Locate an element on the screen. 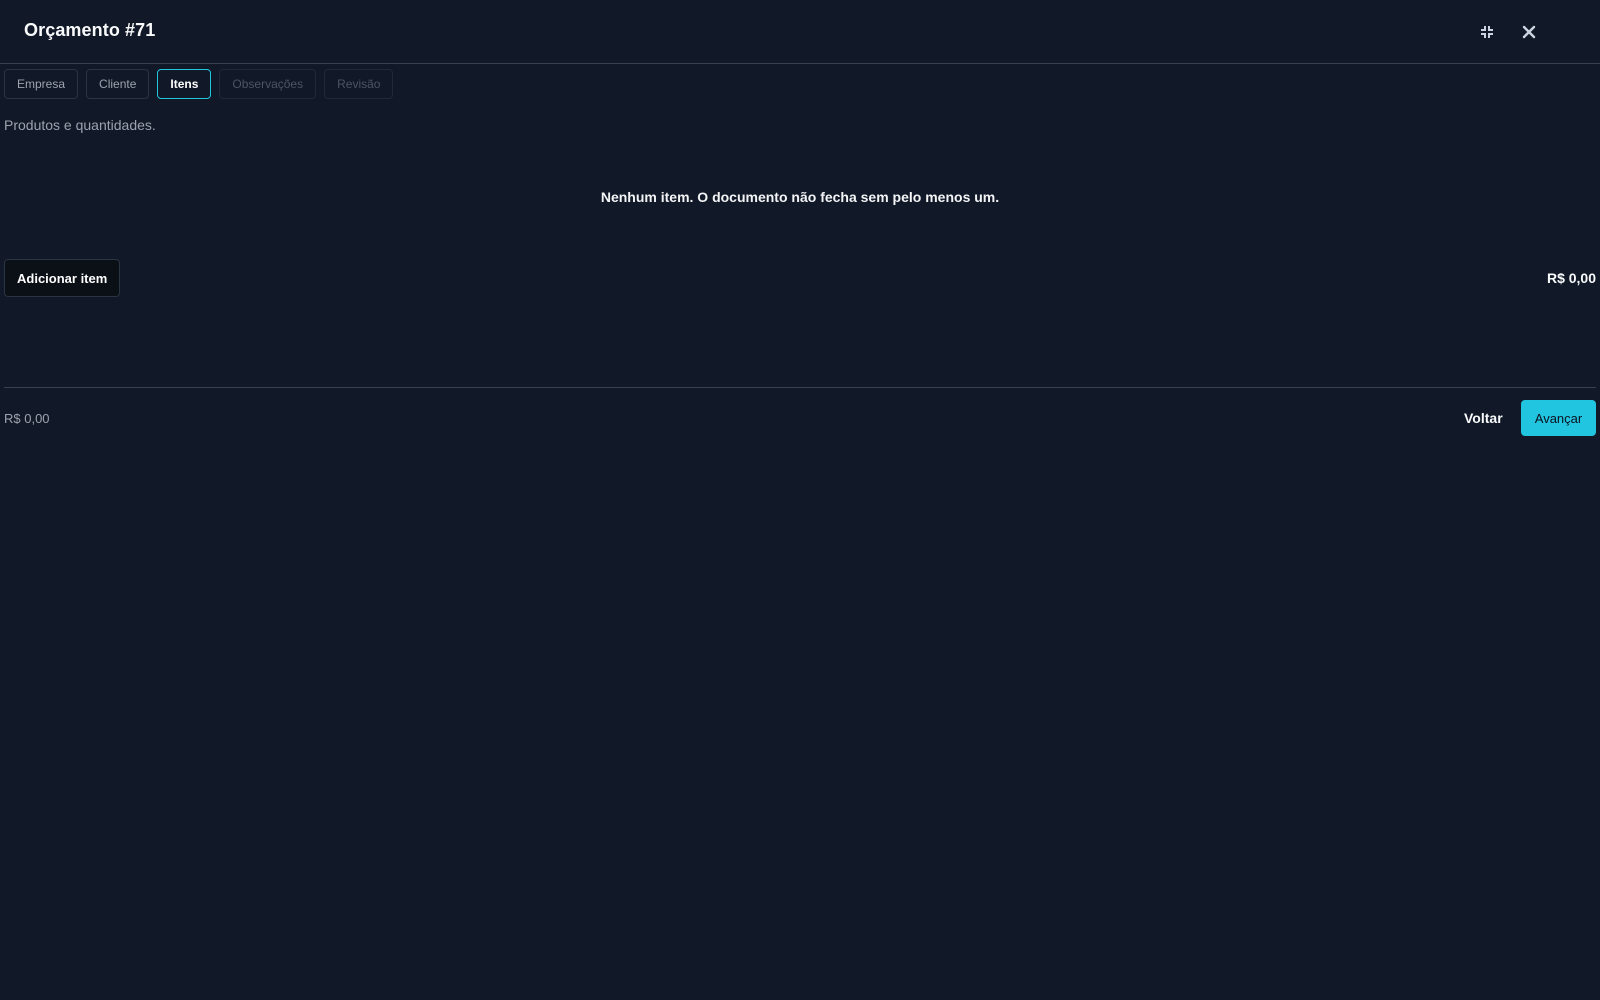 The image size is (1600, 1000). tab-empresa: Empresa is located at coordinates (41, 84).